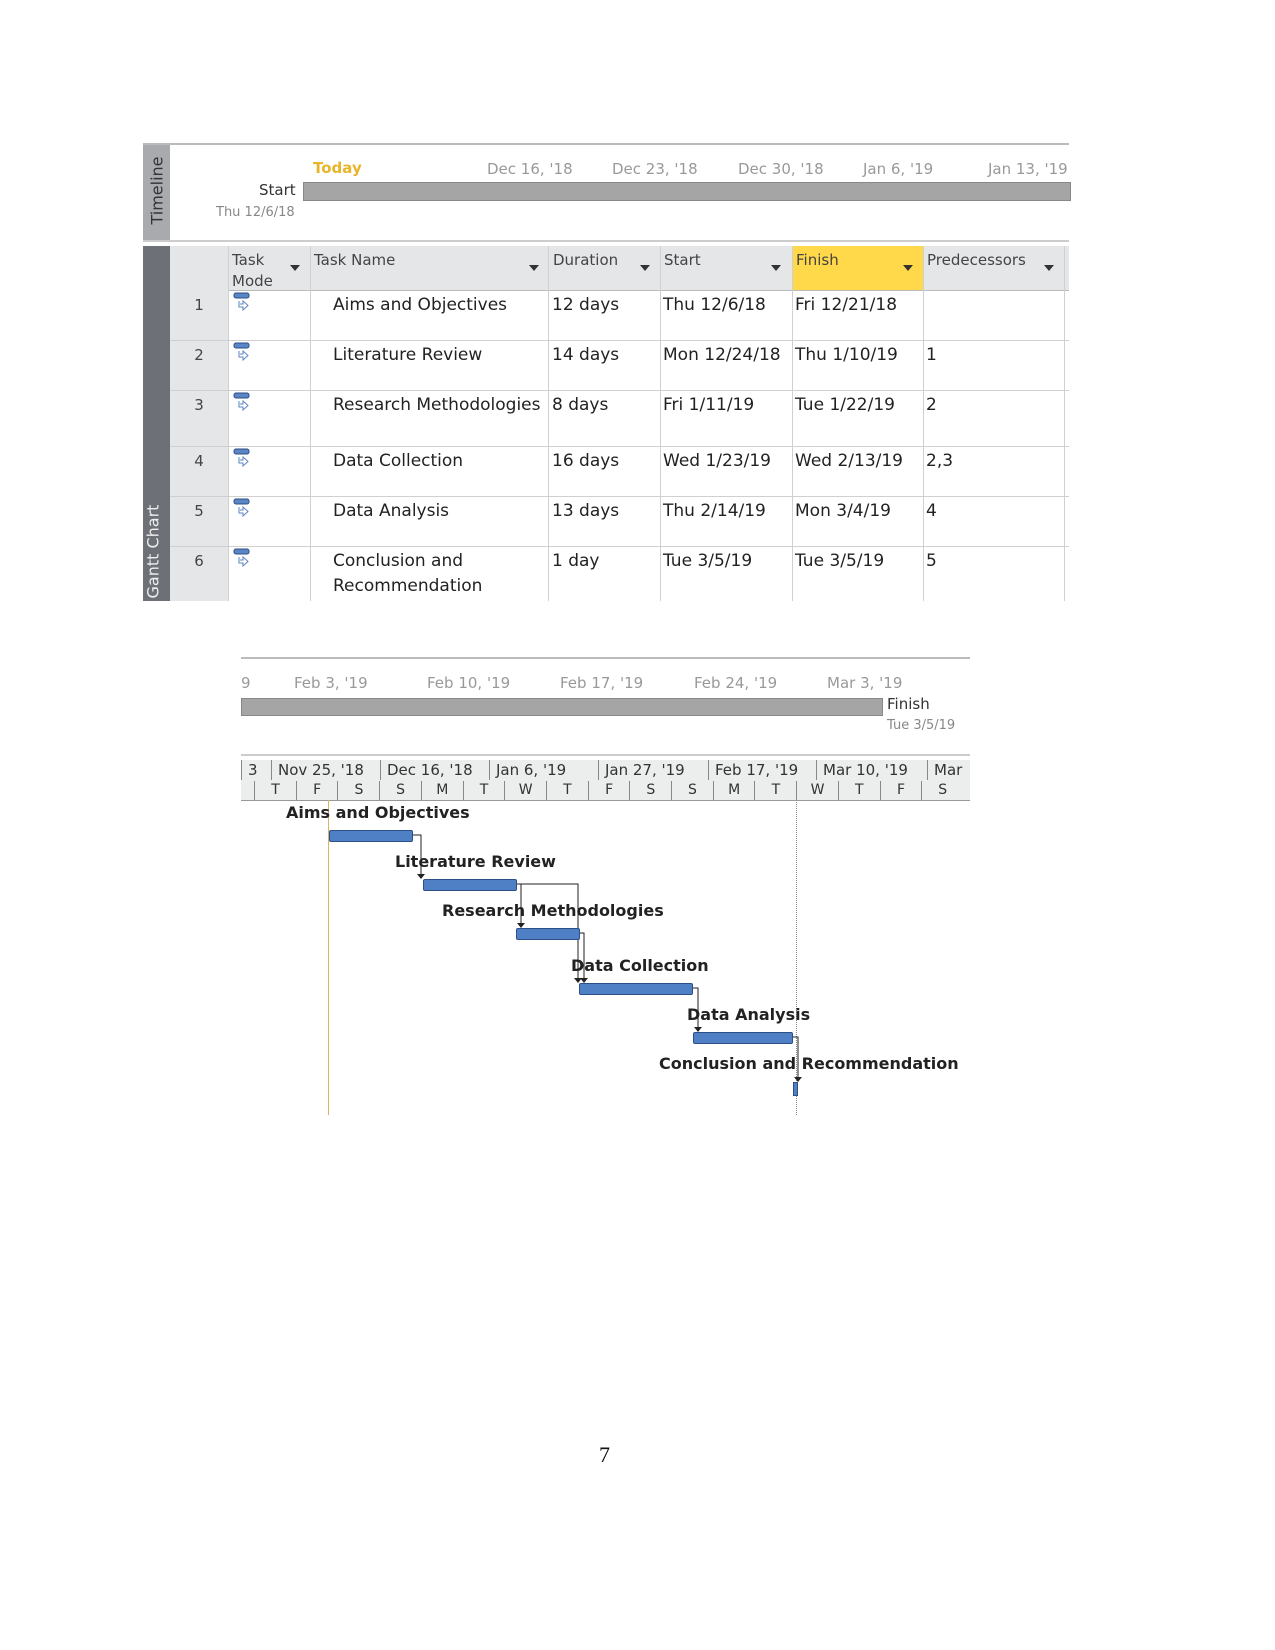  What do you see at coordinates (749, 1014) in the screenshot?
I see `bar-label: Data Analysis` at bounding box center [749, 1014].